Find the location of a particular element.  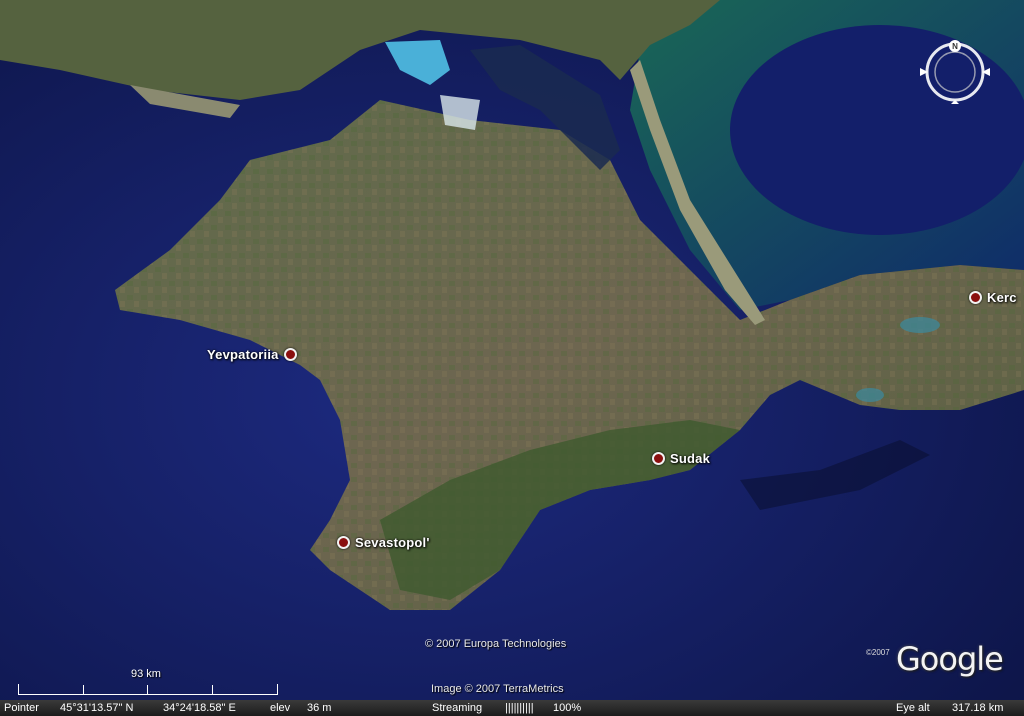

eye-alt-label: Eye alt is located at coordinates (913, 708).